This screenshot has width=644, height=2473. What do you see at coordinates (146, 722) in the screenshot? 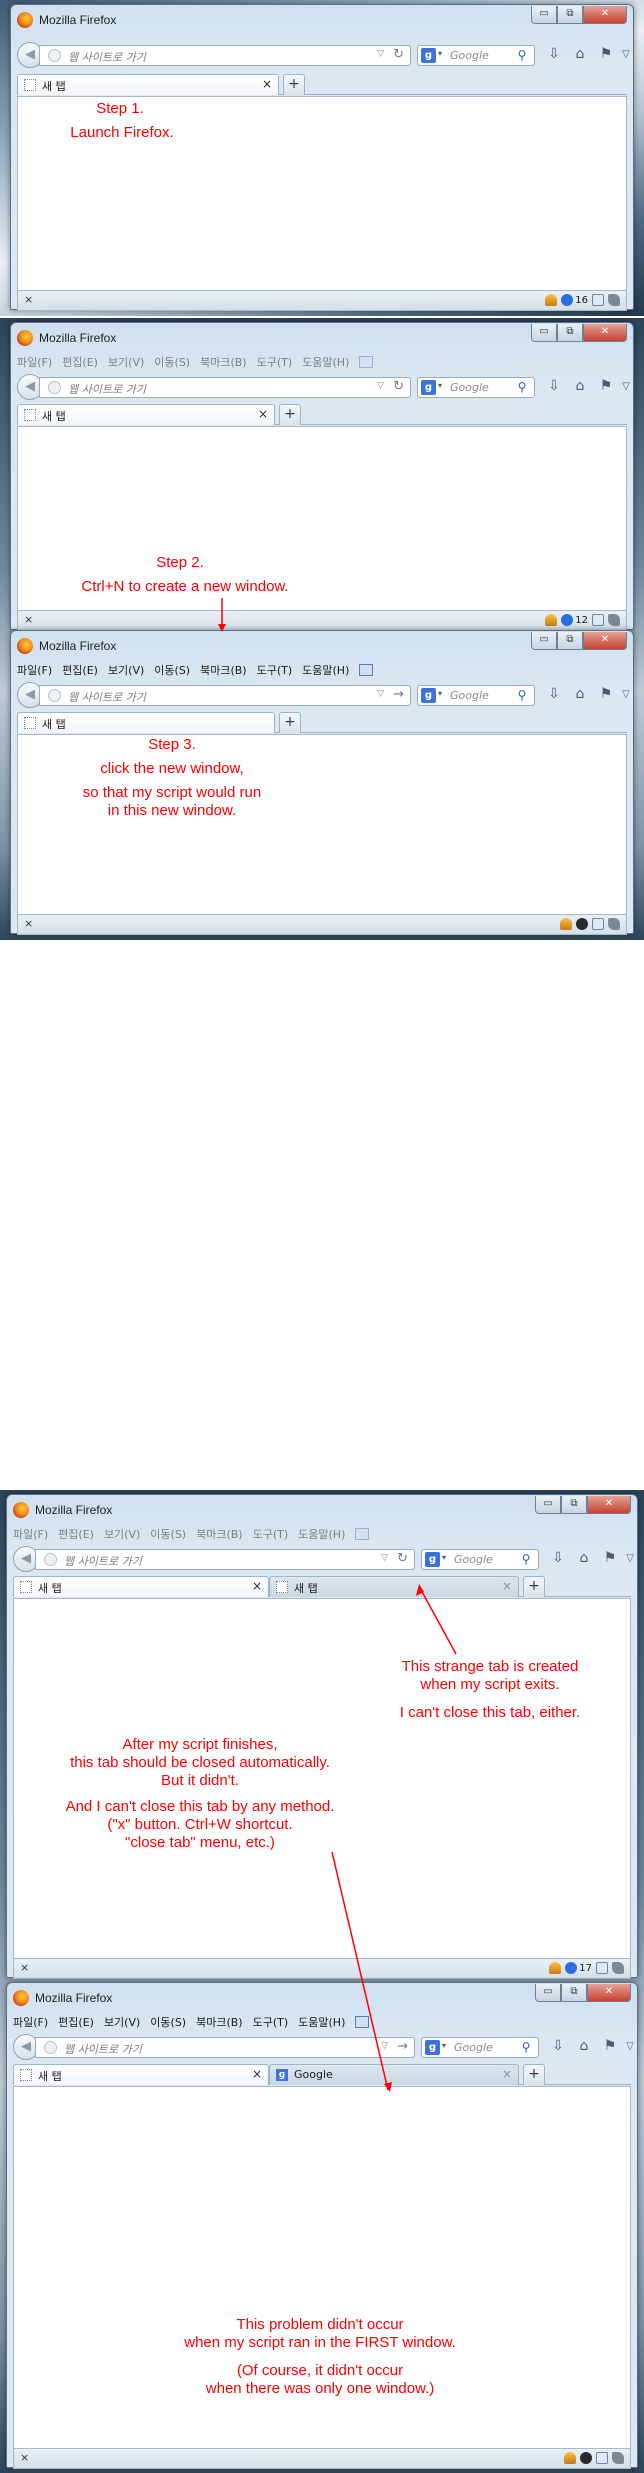
I see `tab-new-tab: 새 탭` at bounding box center [146, 722].